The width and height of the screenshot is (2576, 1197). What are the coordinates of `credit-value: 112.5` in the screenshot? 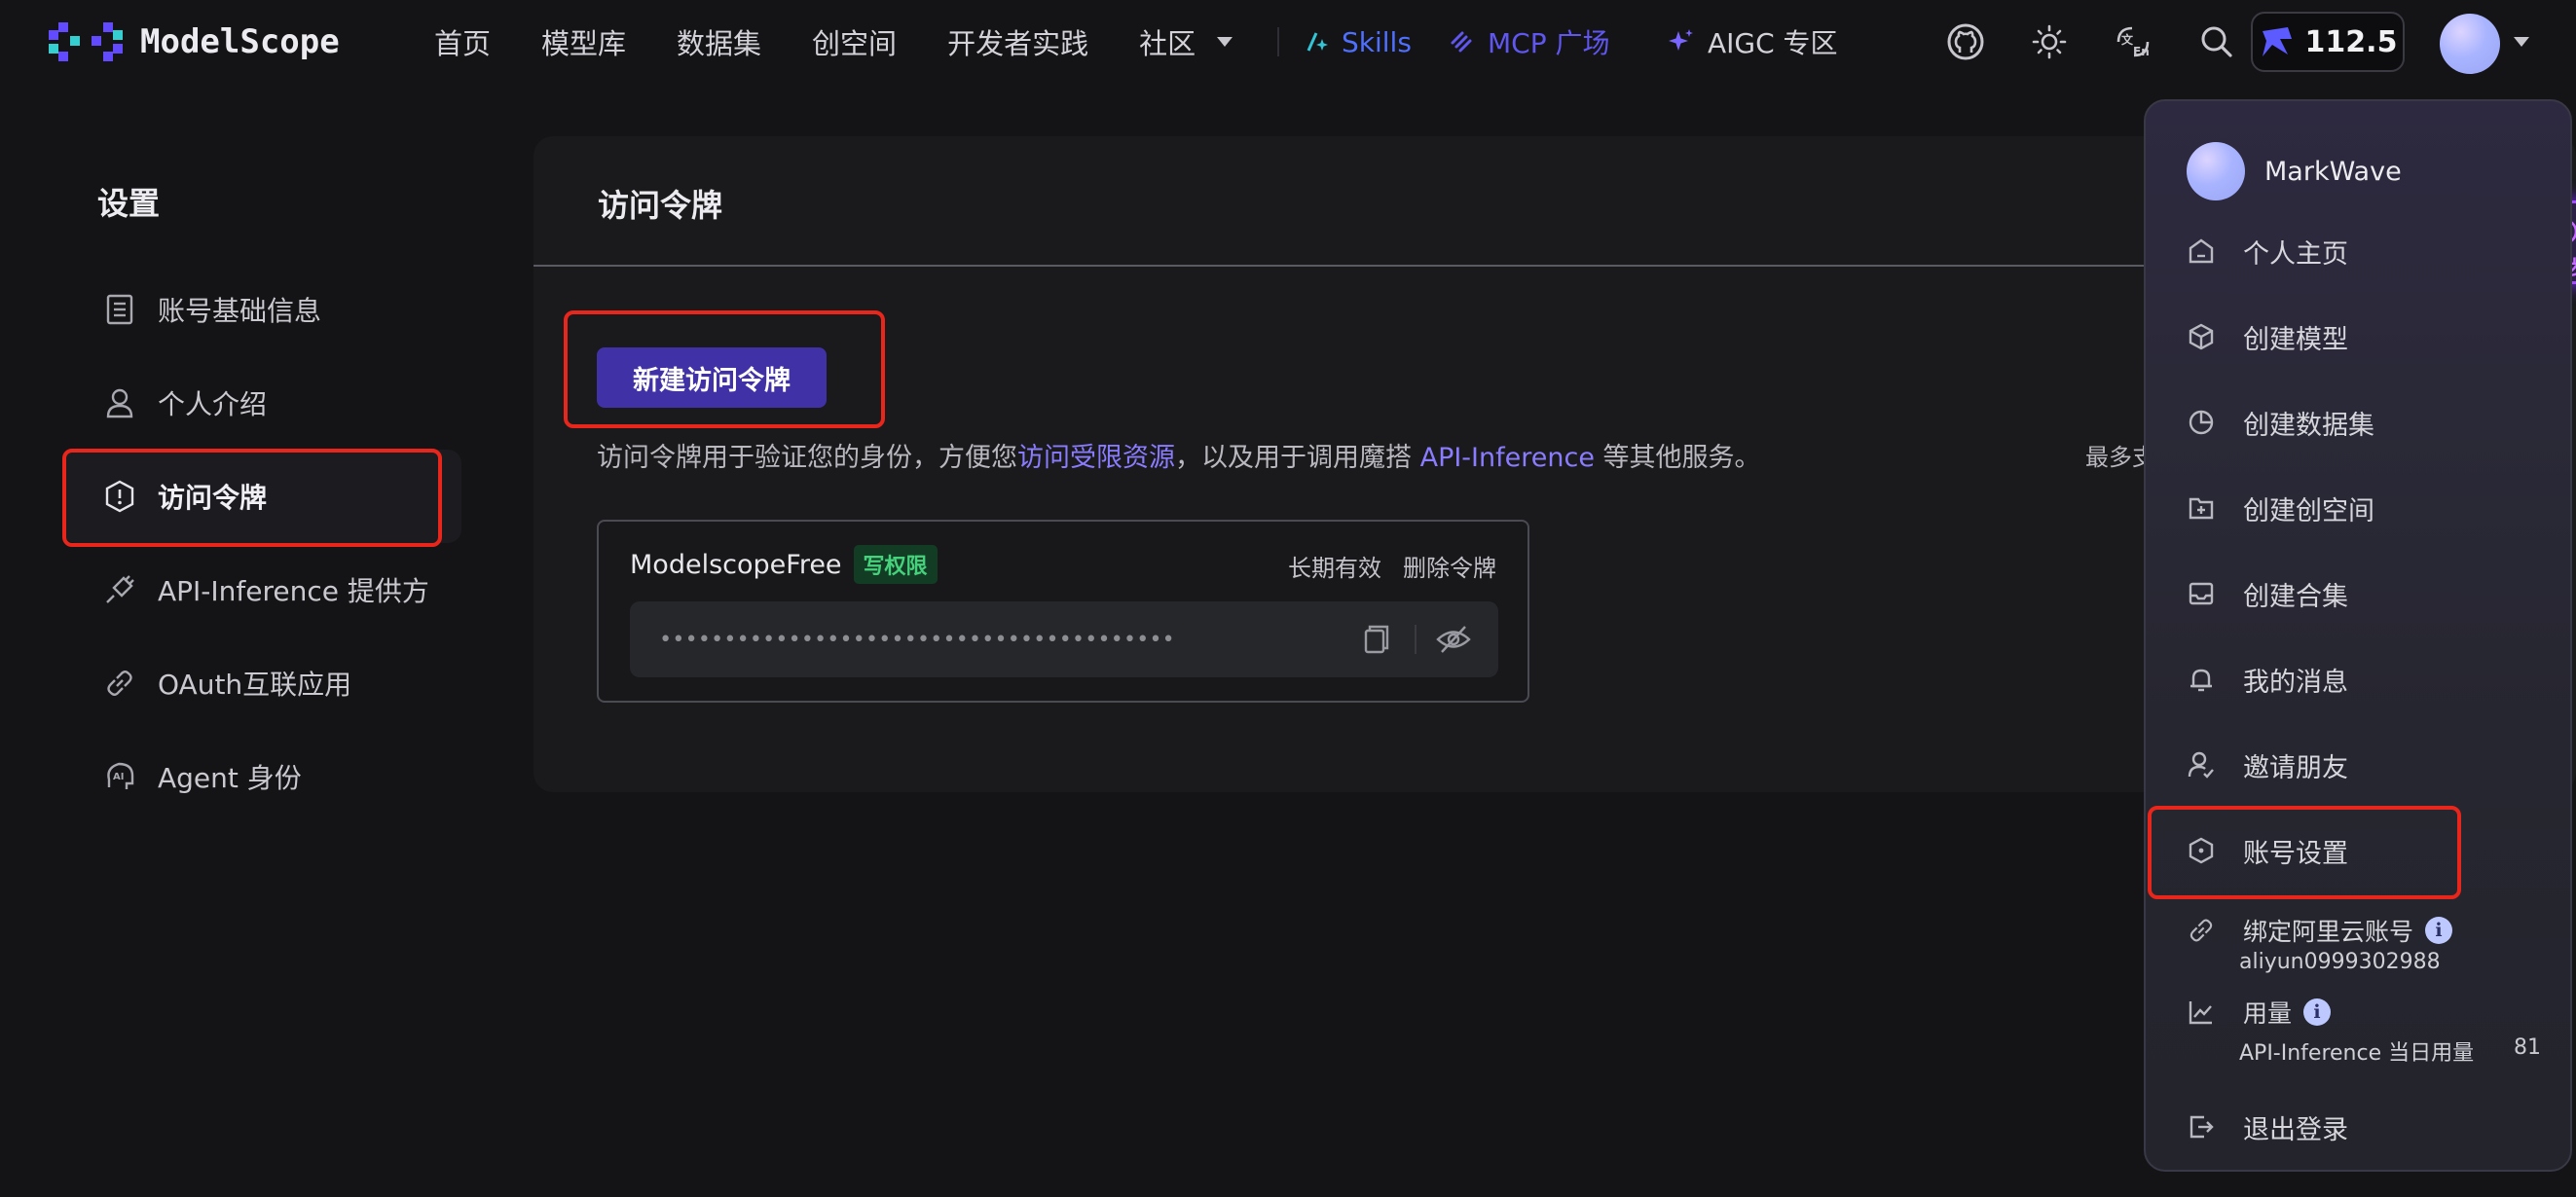 It's located at (2351, 41).